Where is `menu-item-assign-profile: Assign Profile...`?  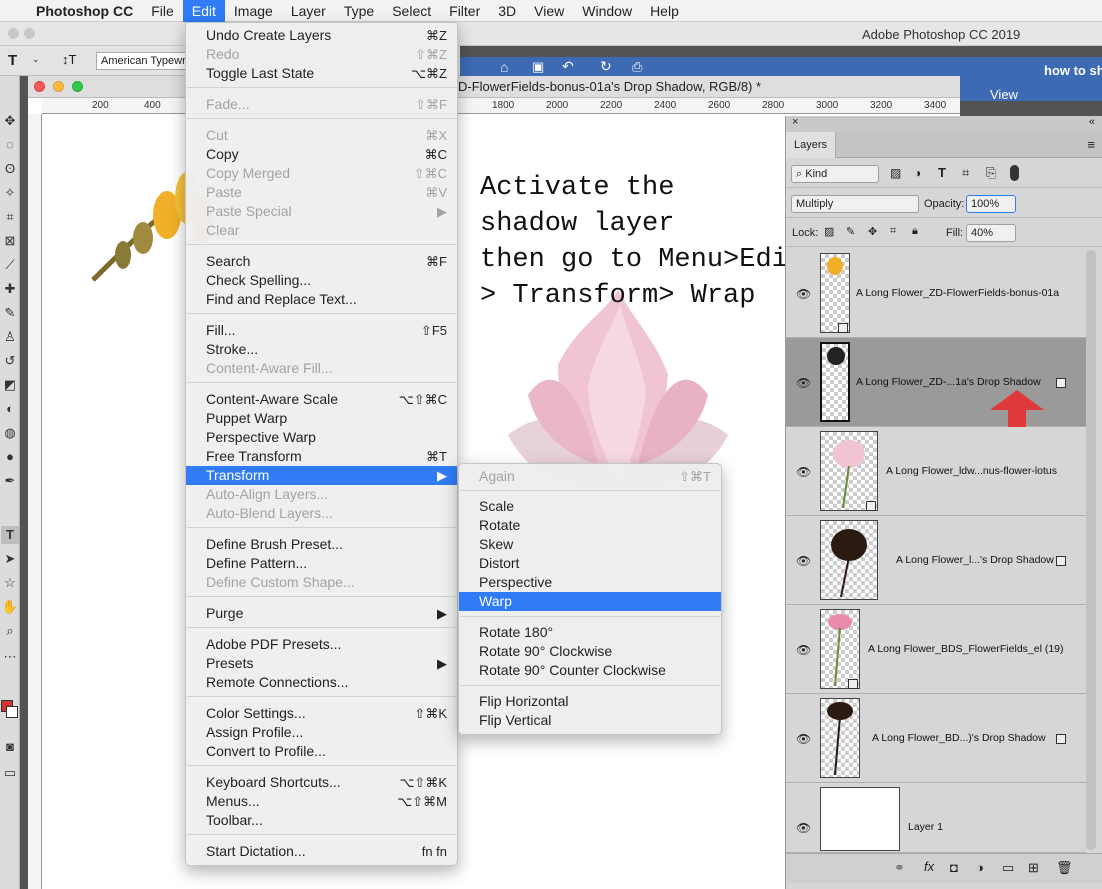 menu-item-assign-profile: Assign Profile... is located at coordinates (321, 732).